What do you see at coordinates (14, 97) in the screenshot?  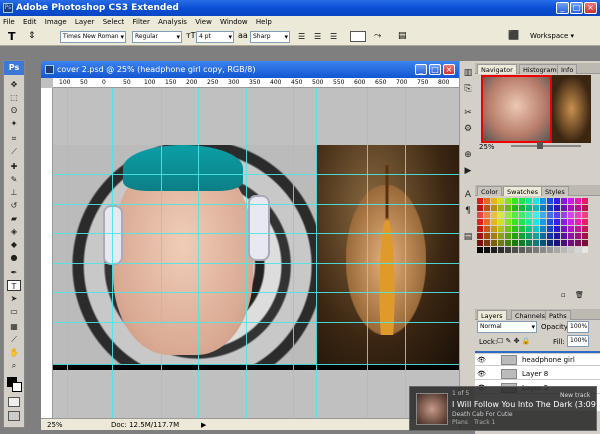 I see `marquee-tool-icon: ⬚` at bounding box center [14, 97].